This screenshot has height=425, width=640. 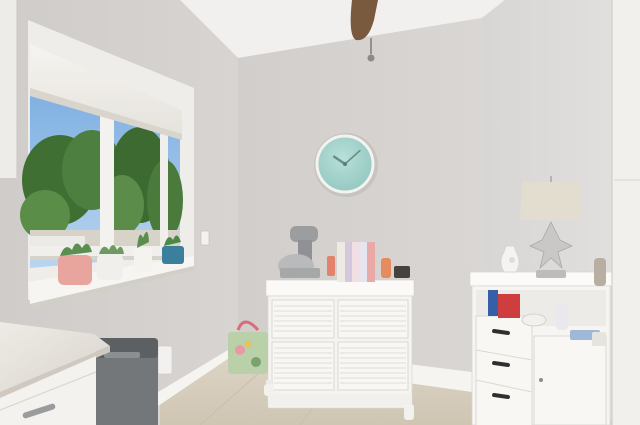 What do you see at coordinates (626, 212) in the screenshot?
I see `door-frame` at bounding box center [626, 212].